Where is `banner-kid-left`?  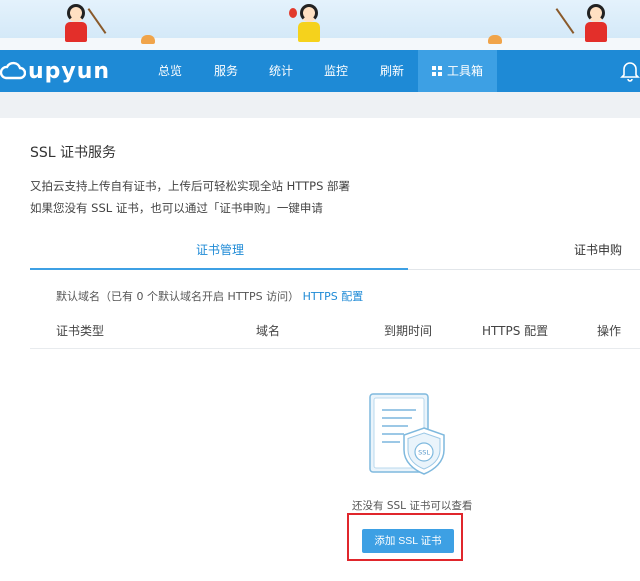
banner-kid-left is located at coordinates (76, 25).